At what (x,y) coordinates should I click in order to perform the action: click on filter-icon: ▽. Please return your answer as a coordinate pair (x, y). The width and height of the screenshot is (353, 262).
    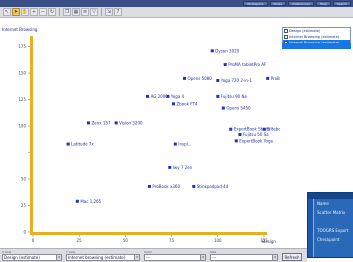
    Looking at the image, I should click on (94, 12).